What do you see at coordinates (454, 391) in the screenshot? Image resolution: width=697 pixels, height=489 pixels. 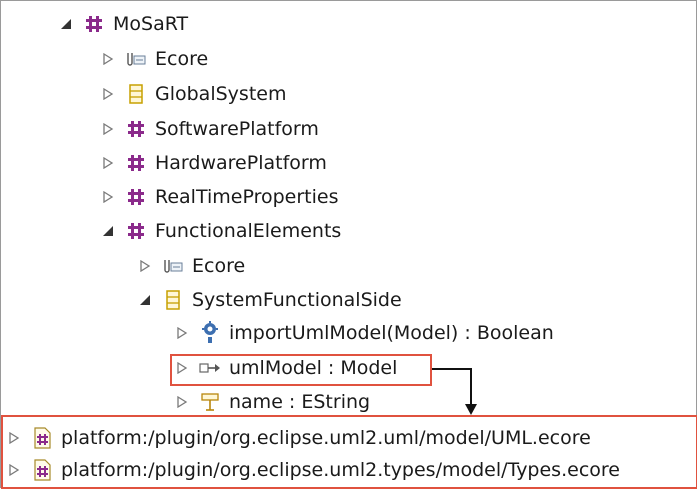 I see `reference-connector-arrow` at bounding box center [454, 391].